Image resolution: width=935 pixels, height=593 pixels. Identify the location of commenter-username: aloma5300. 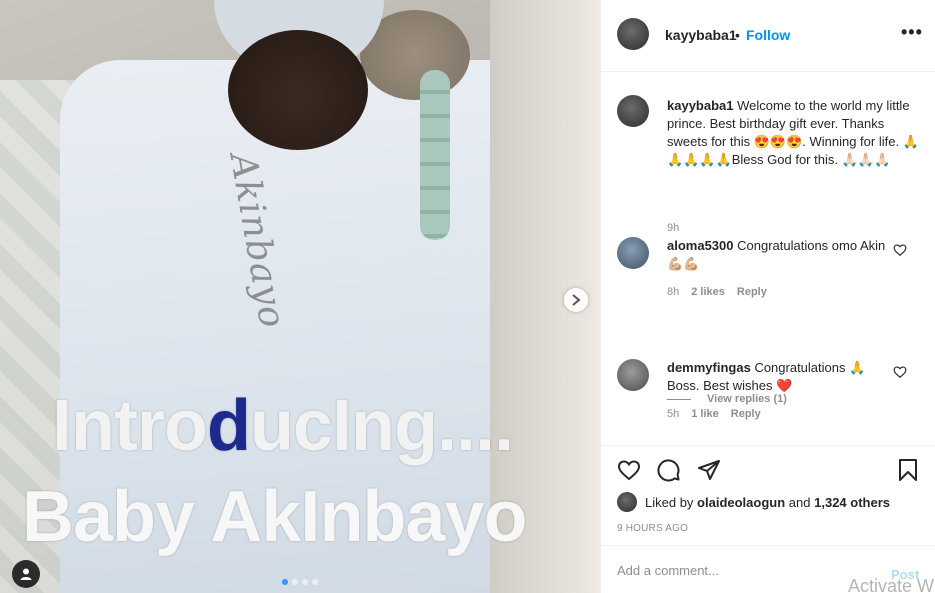
(700, 245).